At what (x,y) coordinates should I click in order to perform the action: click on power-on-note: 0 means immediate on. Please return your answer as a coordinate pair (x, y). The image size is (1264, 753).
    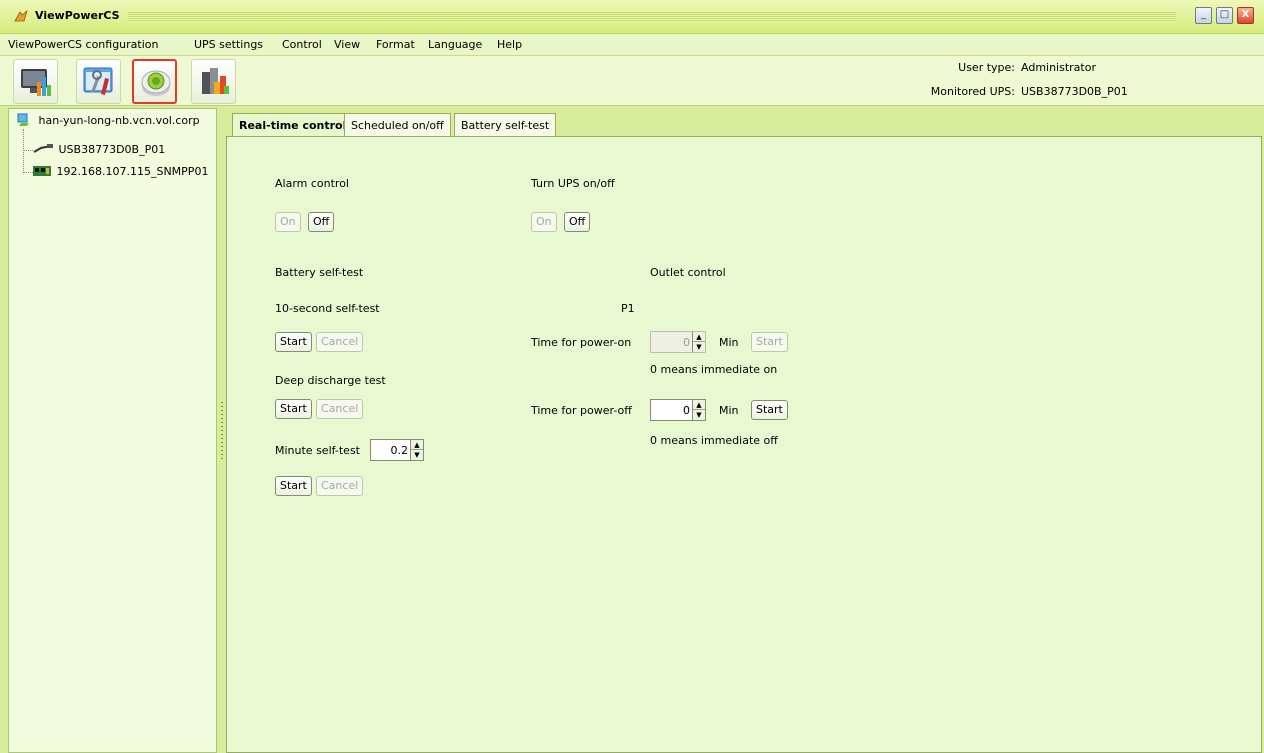
    Looking at the image, I should click on (714, 369).